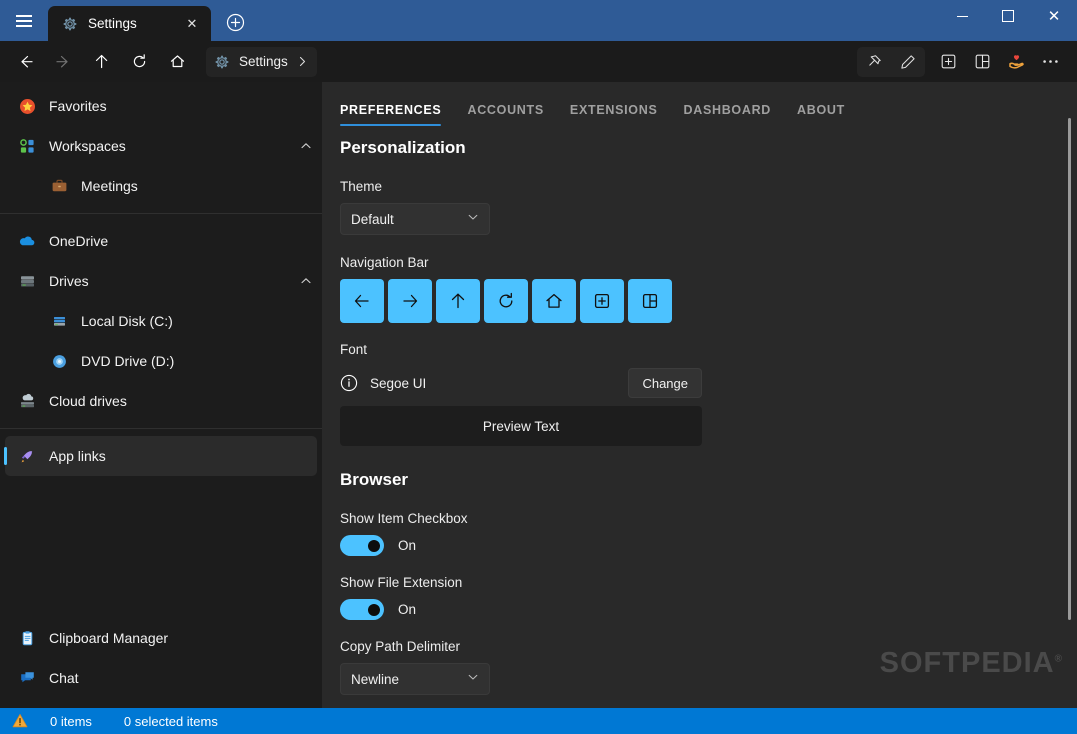  What do you see at coordinates (1054, 16) in the screenshot?
I see `close-window-button: ✕` at bounding box center [1054, 16].